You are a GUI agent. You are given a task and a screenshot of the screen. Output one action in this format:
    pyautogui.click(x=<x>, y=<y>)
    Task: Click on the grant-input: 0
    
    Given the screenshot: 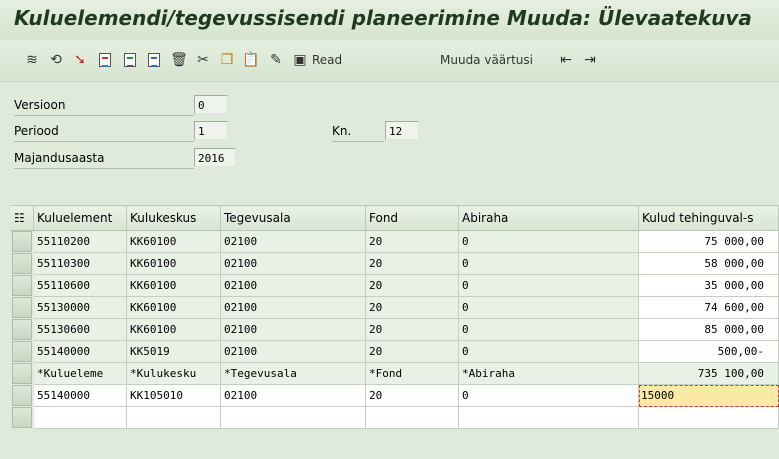 What is the action you would take?
    pyautogui.click(x=549, y=396)
    